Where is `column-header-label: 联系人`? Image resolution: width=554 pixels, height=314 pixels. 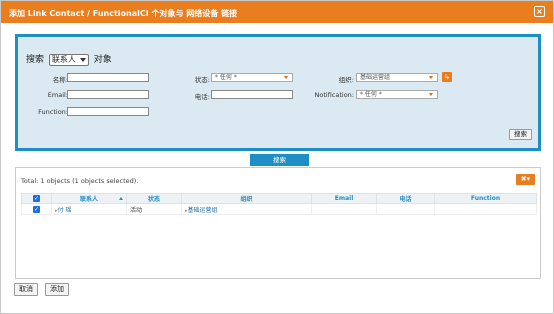
column-header-label: 联系人 is located at coordinates (88, 199).